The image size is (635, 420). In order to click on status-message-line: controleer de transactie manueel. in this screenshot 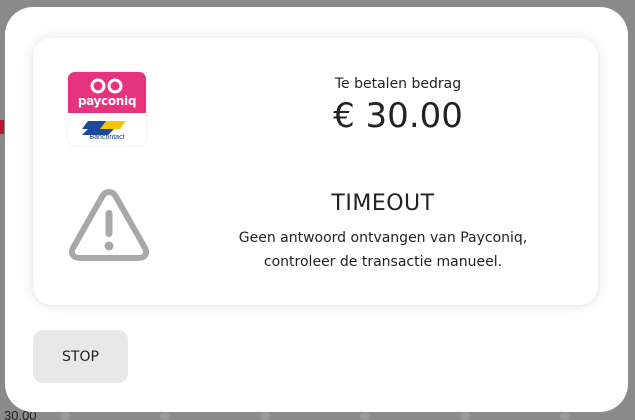, I will do `click(383, 262)`.